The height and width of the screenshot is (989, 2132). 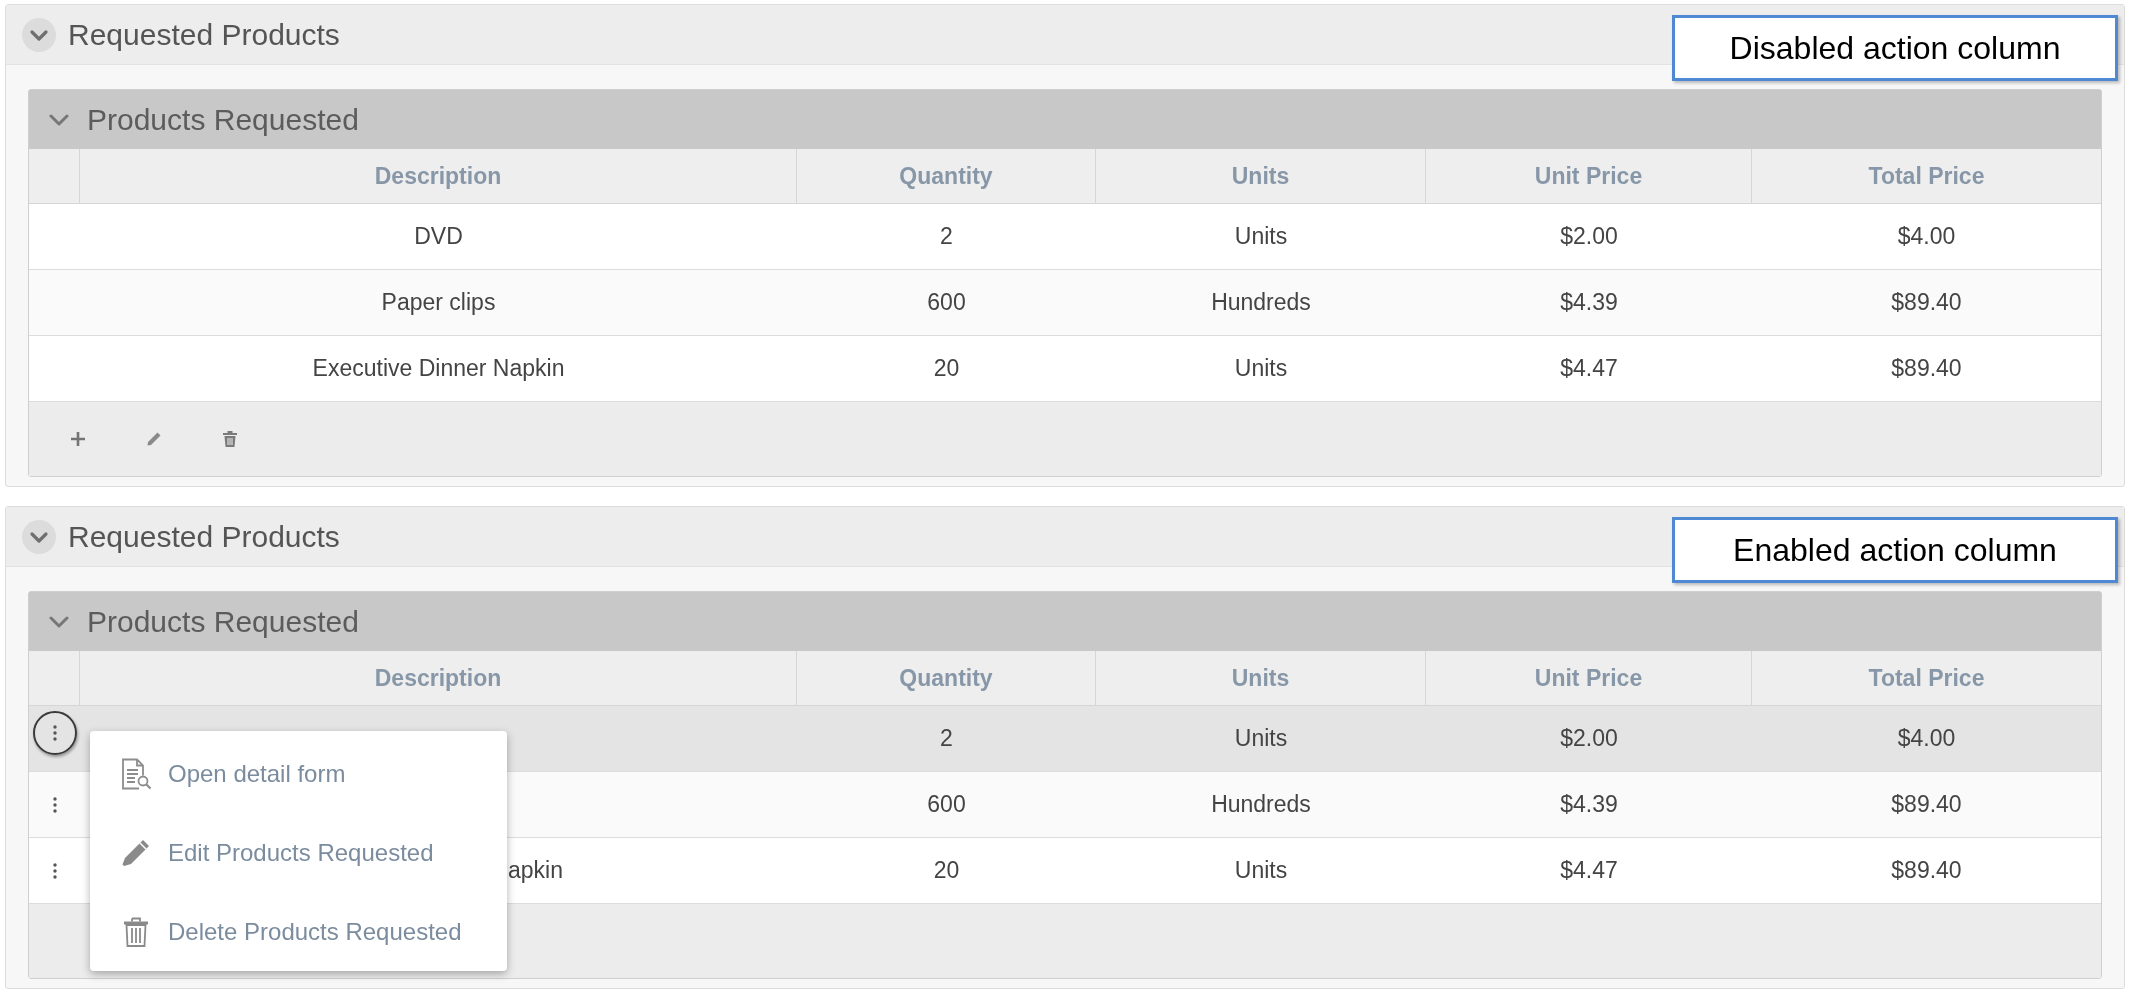 I want to click on table-cell-text: DVD, so click(x=438, y=237).